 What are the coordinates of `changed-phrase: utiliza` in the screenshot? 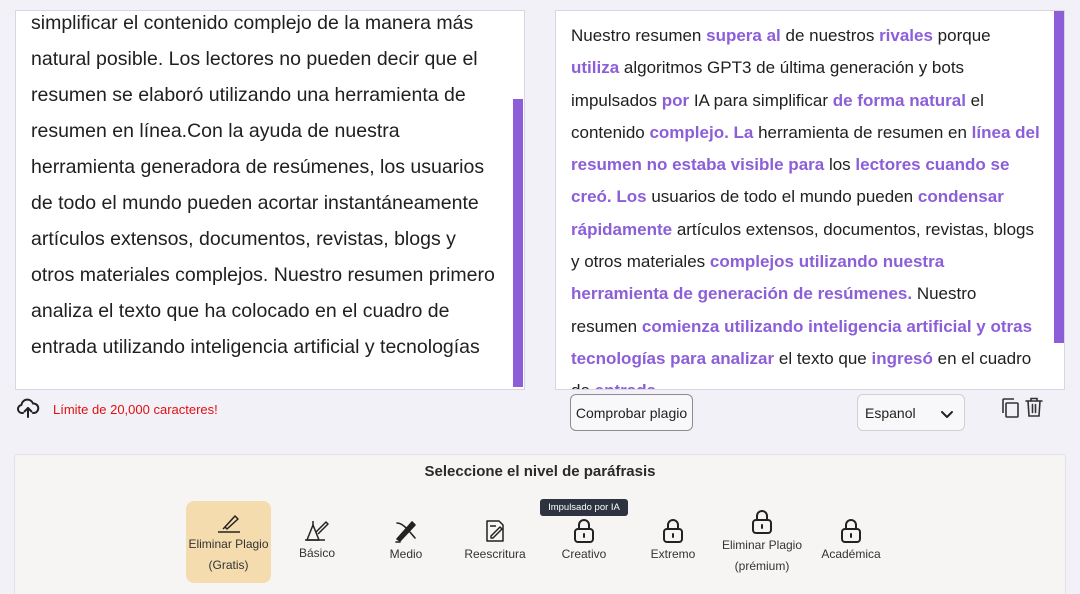 It's located at (595, 67).